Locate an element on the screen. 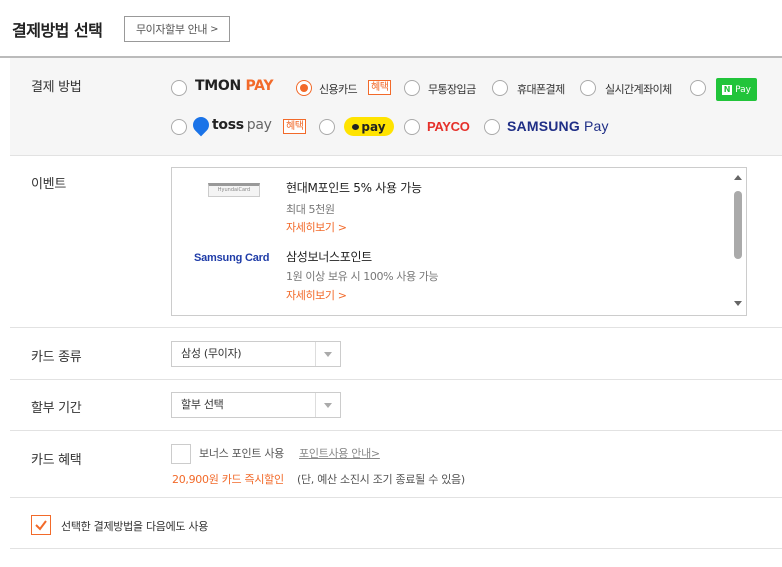 This screenshot has height=567, width=782. event-title: 삼성보너스포인트 is located at coordinates (329, 257).